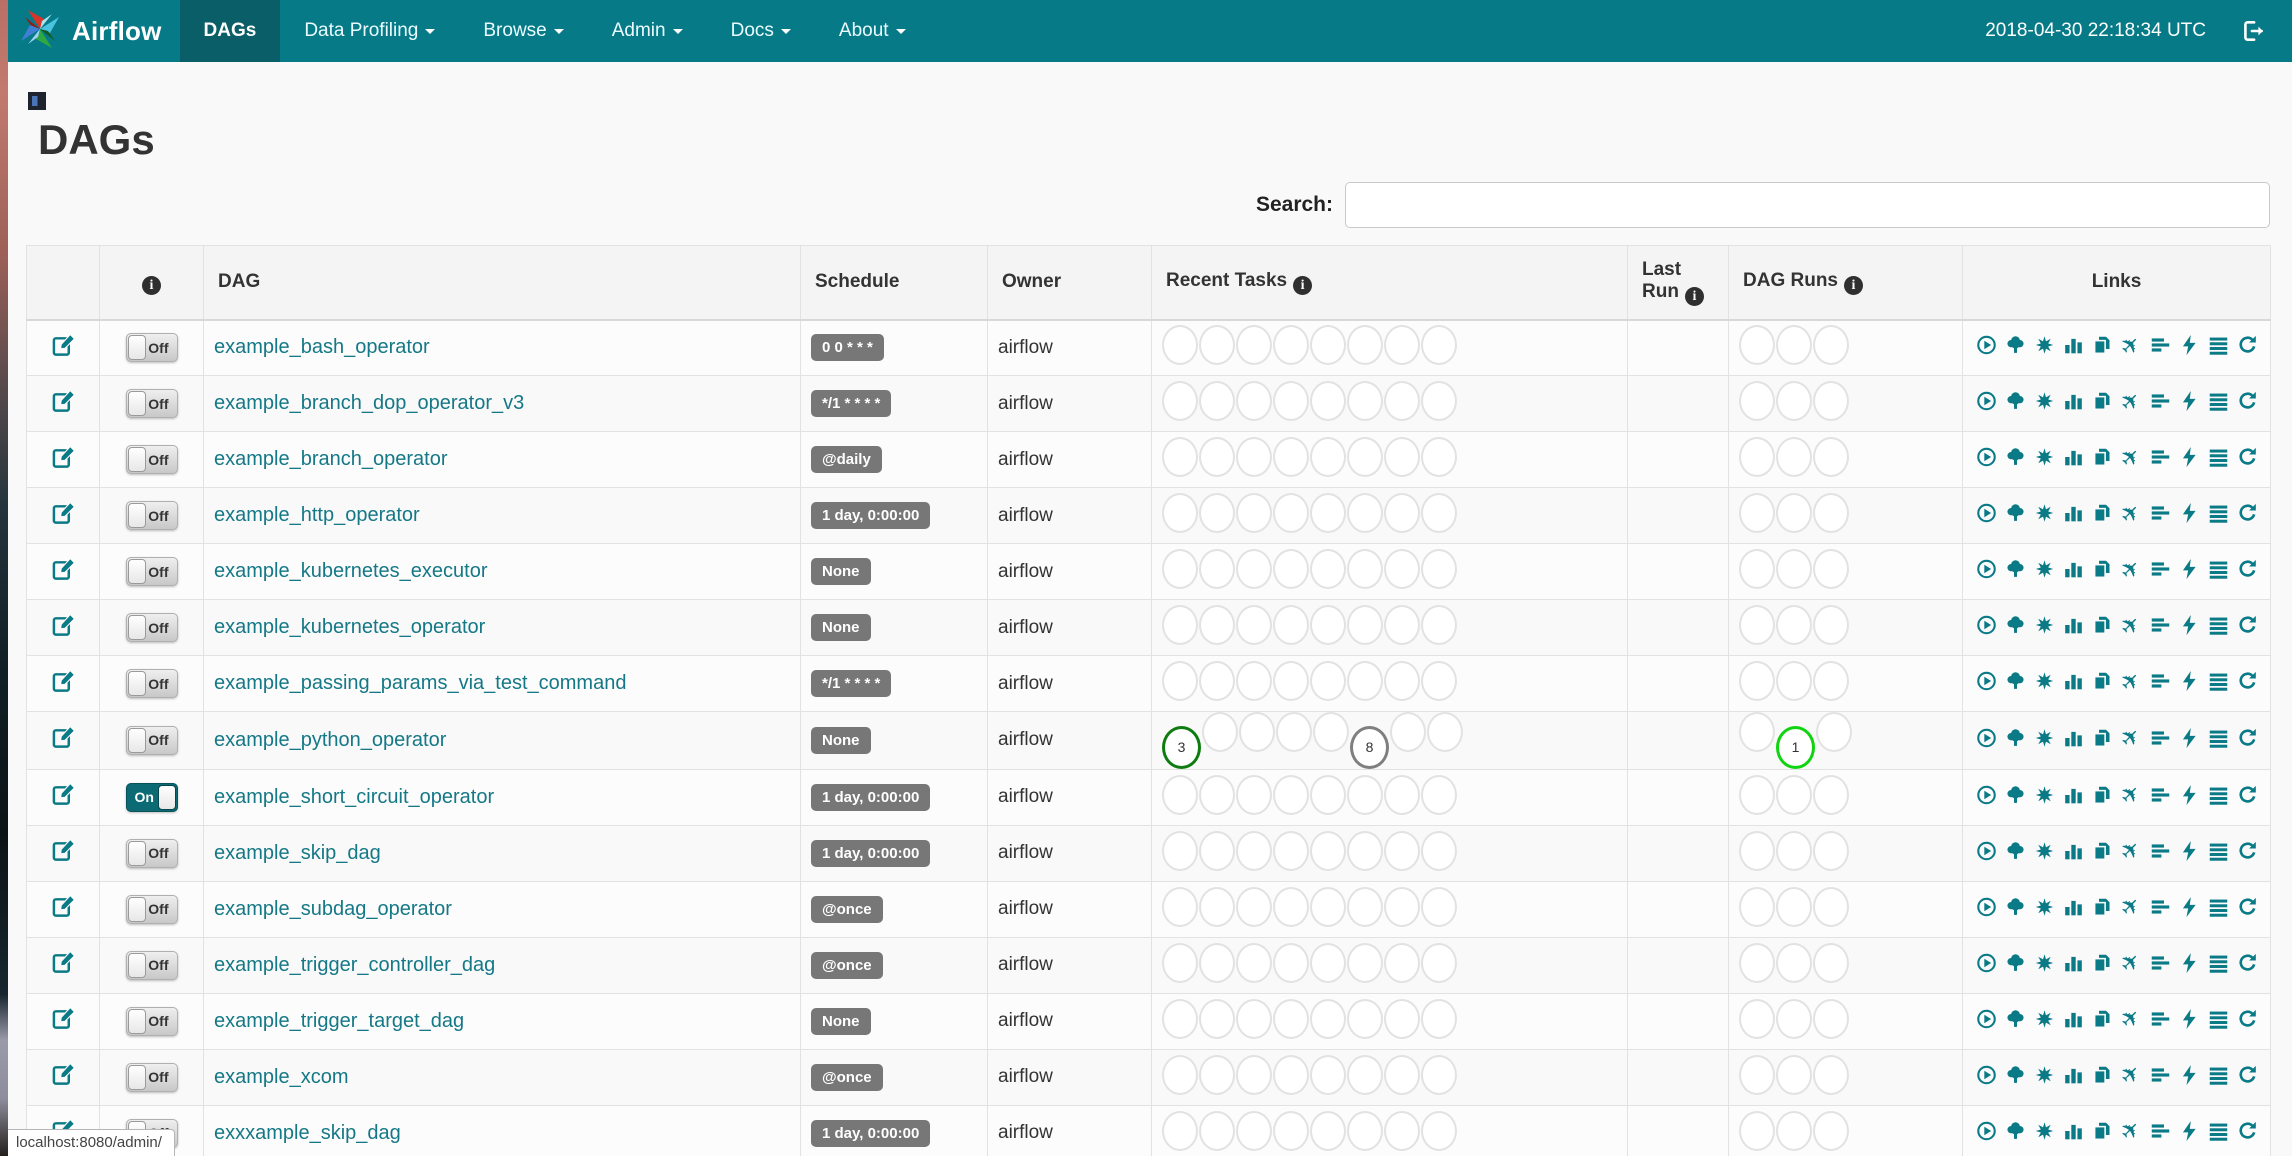 The height and width of the screenshot is (1156, 2292). Describe the element at coordinates (523, 31) in the screenshot. I see `nav-item-browse: Browse` at that location.